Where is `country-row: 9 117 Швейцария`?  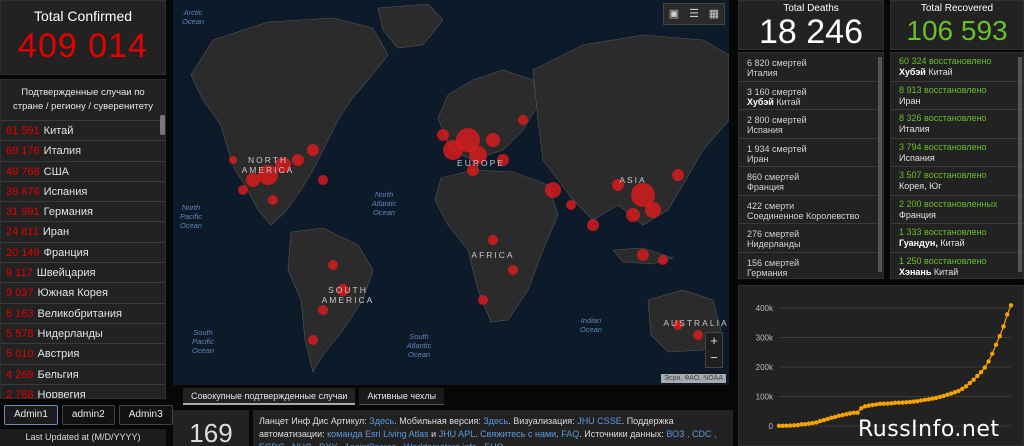
country-row: 9 117 Швейцария is located at coordinates (83, 273).